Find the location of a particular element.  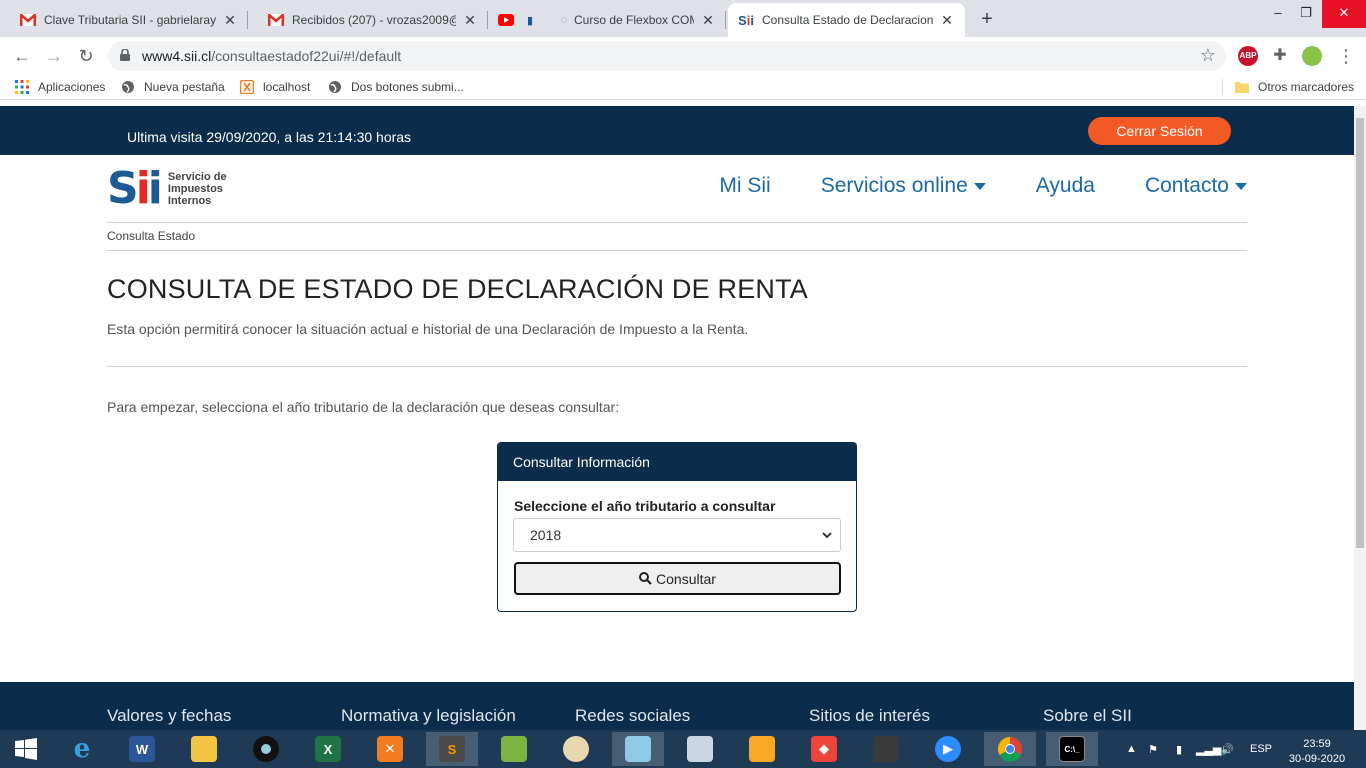

close-window-button: ✕ is located at coordinates (1344, 14).